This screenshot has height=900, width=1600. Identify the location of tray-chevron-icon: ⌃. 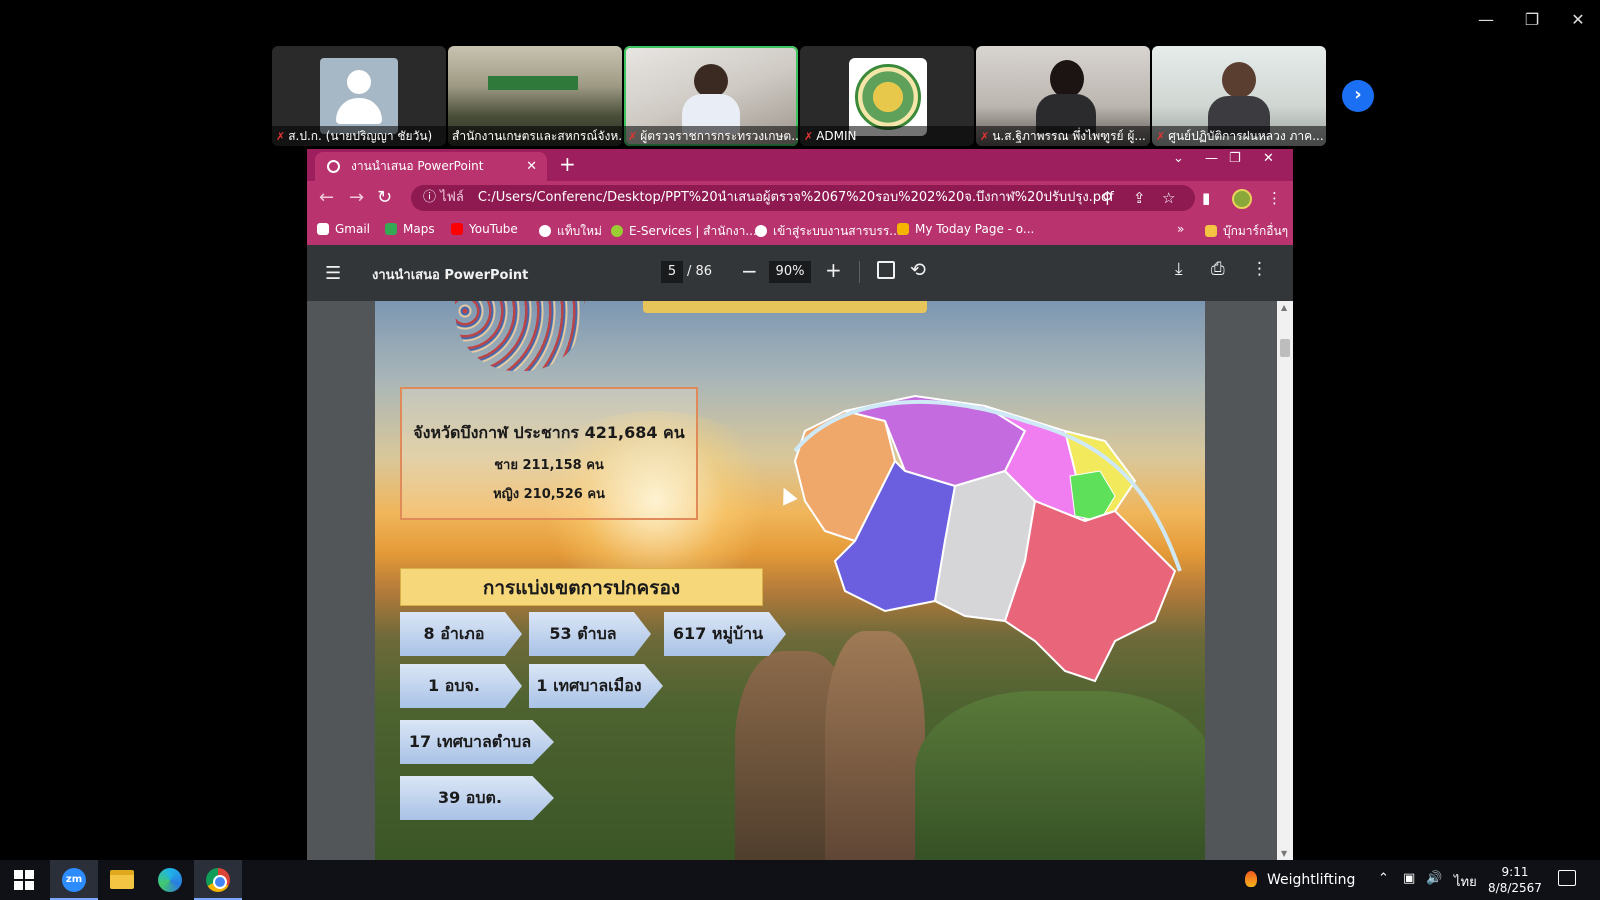
(1383, 878).